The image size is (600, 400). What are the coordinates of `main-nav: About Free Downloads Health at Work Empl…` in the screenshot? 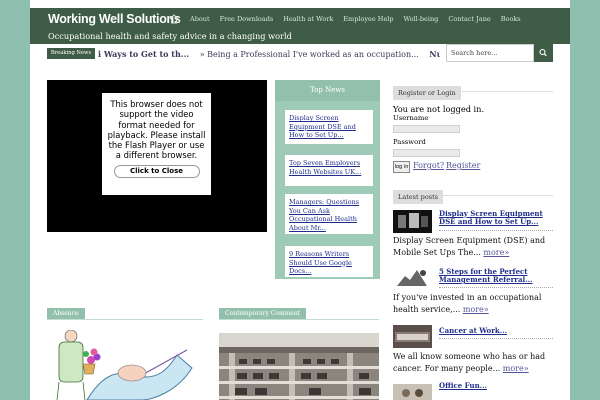 It's located at (344, 19).